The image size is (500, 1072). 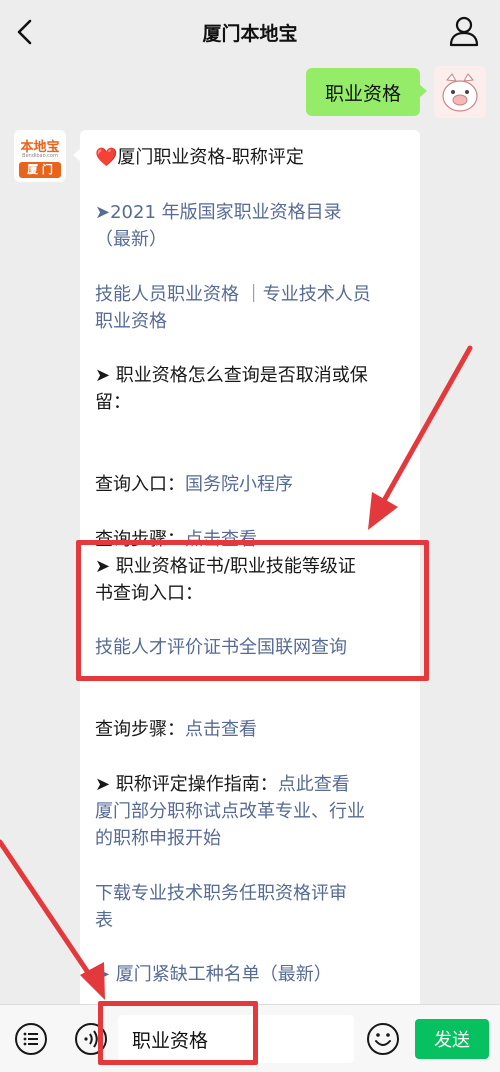 I want to click on logo-url: Bendibao.com, so click(x=40, y=156).